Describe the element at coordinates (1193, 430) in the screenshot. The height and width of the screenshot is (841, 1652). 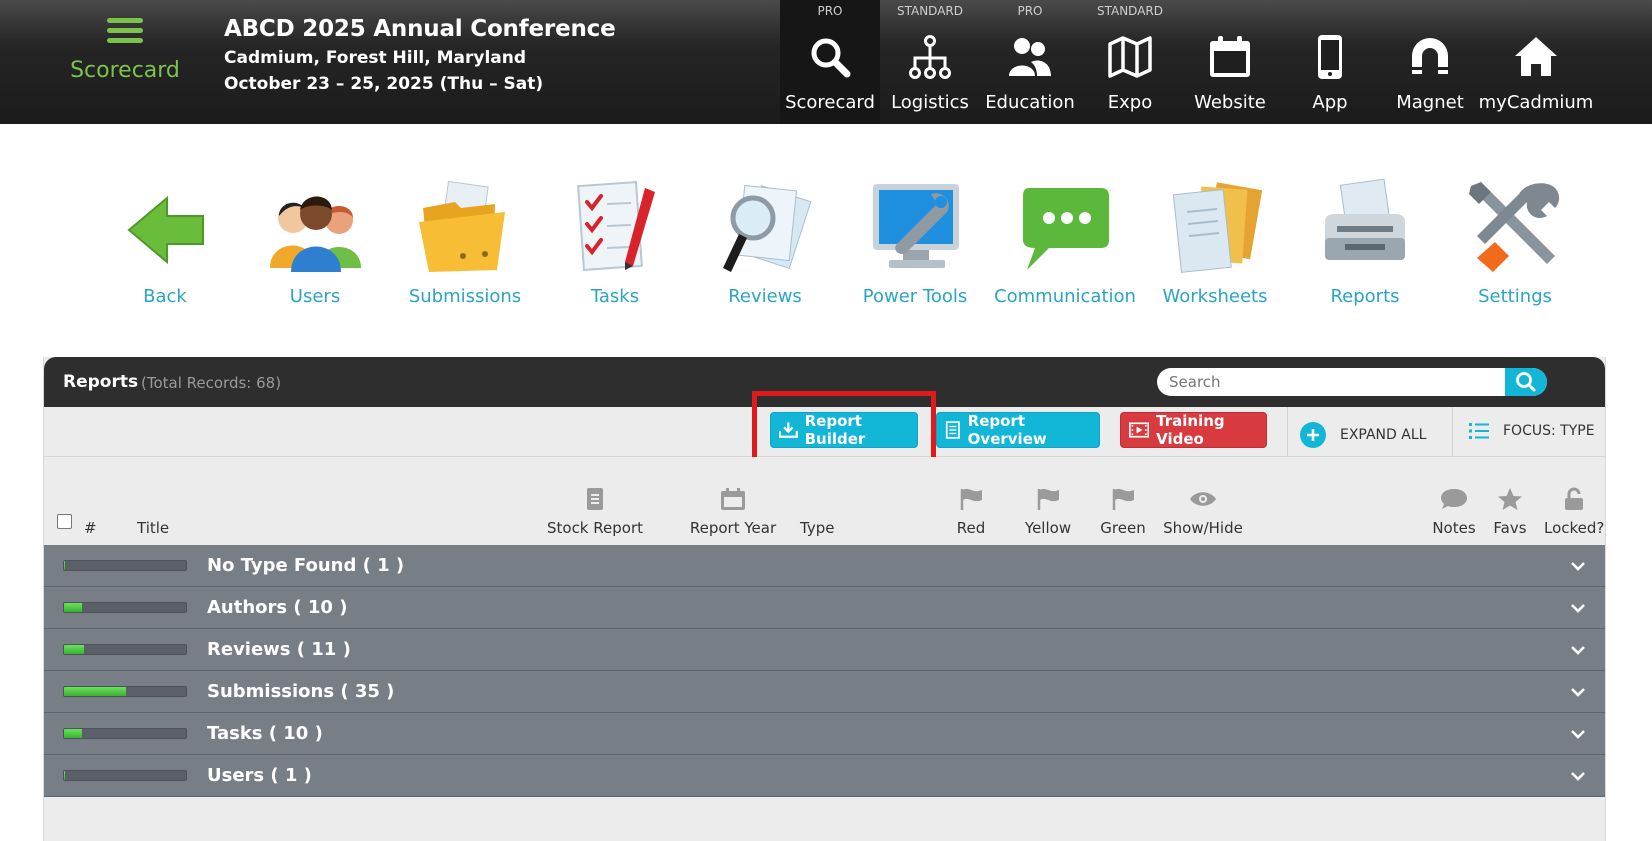
I see `training-video-button: Training Video` at that location.